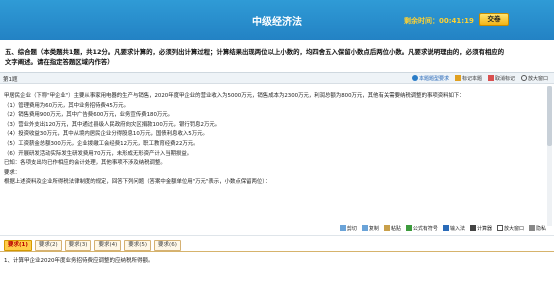 The height and width of the screenshot is (289, 554). What do you see at coordinates (342, 228) in the screenshot?
I see `scissors-icon` at bounding box center [342, 228].